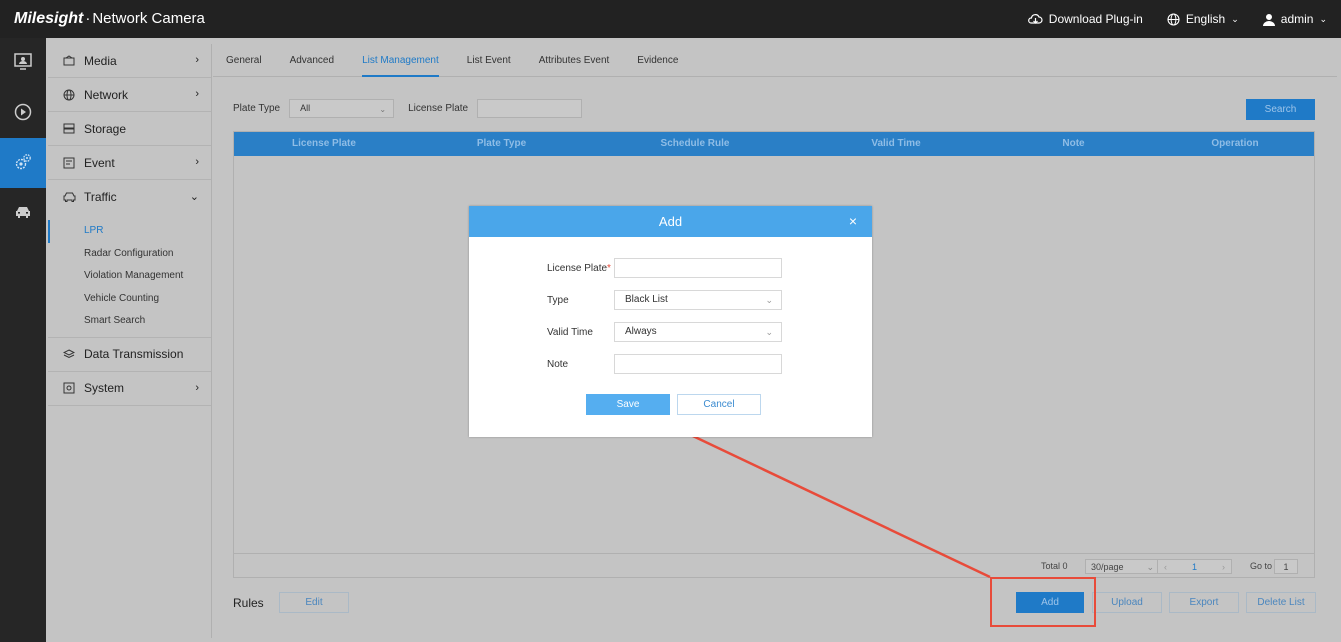 The image size is (1341, 642). Describe the element at coordinates (1223, 567) in the screenshot. I see `next-page-icon: ›` at that location.